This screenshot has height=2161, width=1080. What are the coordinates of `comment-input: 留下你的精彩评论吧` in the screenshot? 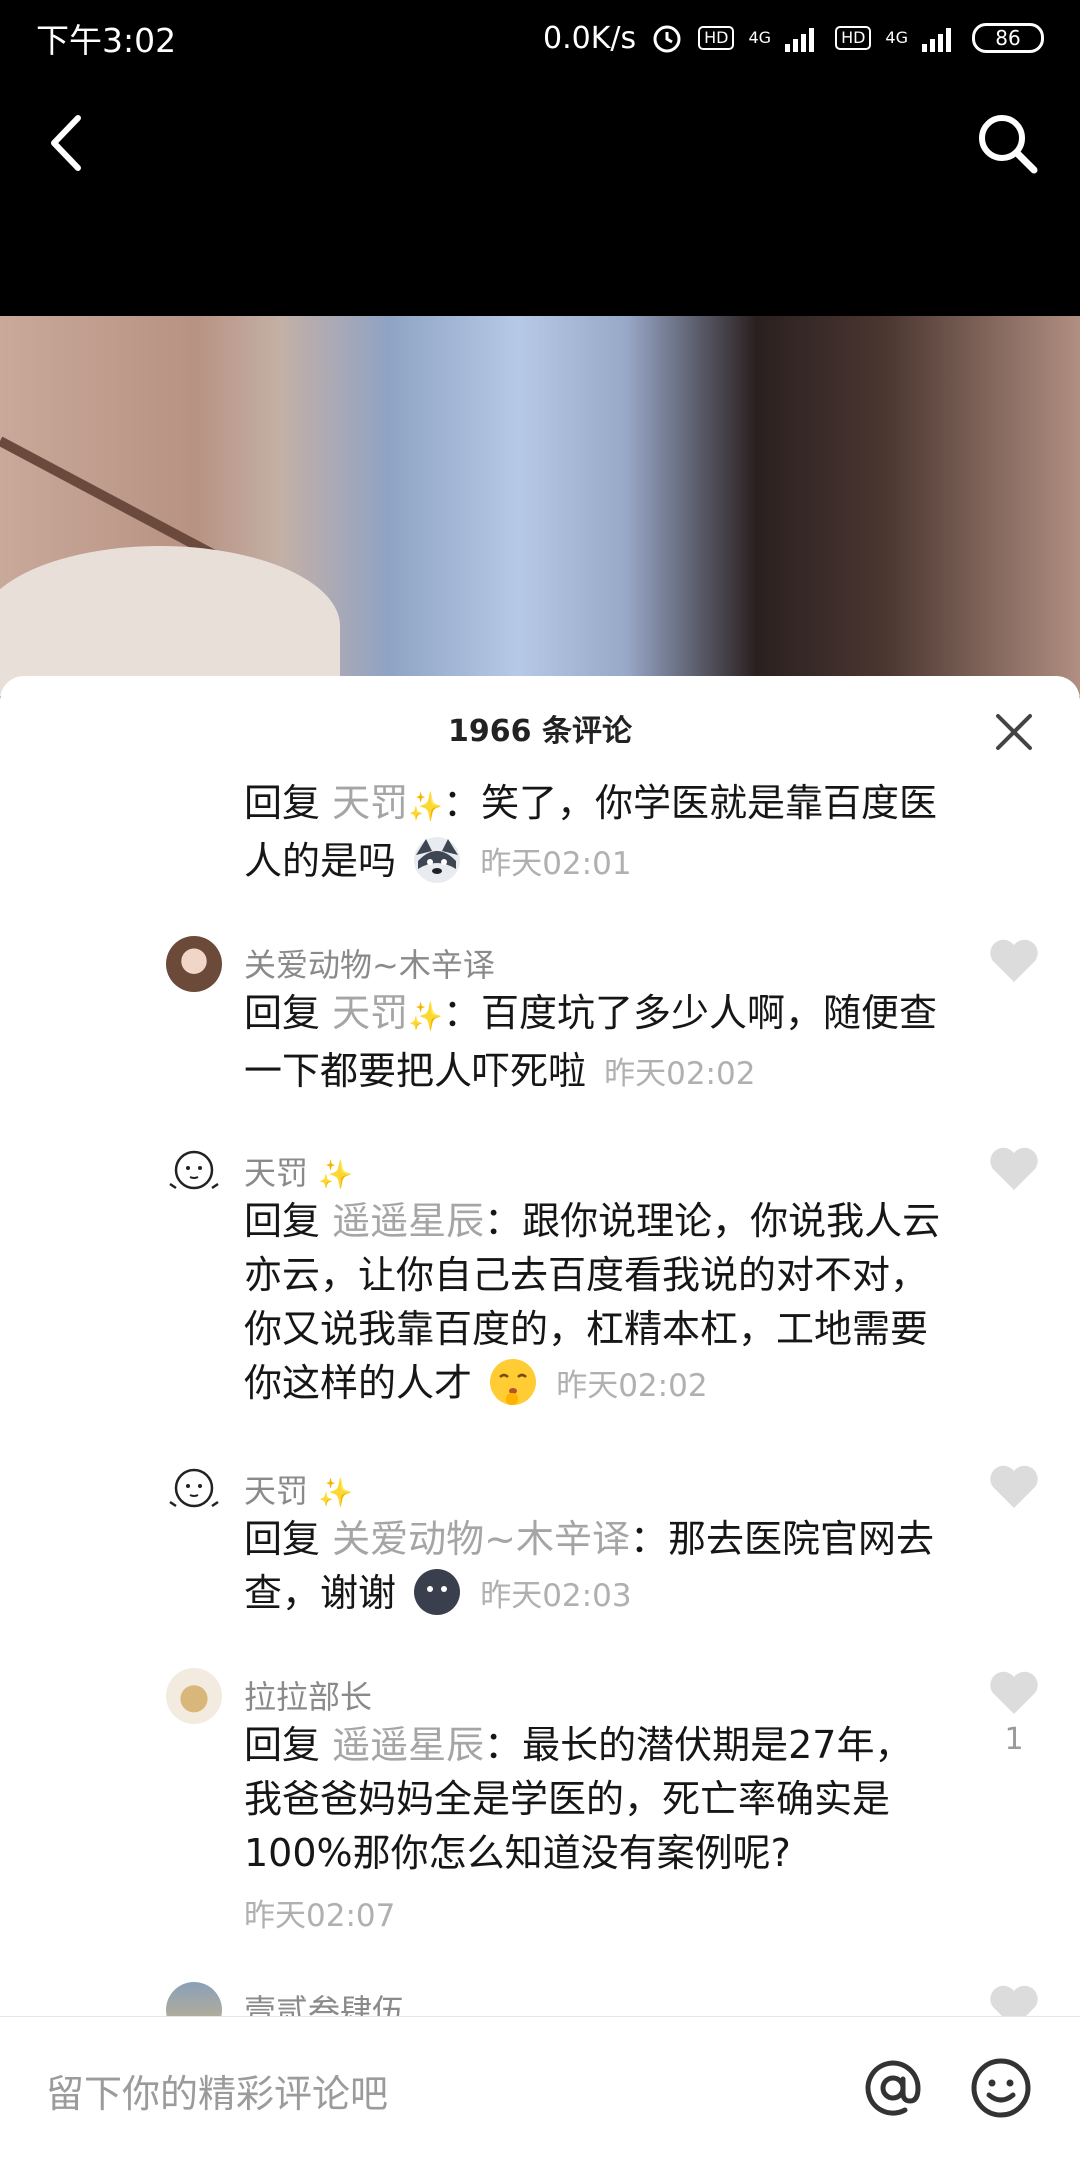 It's located at (217, 2090).